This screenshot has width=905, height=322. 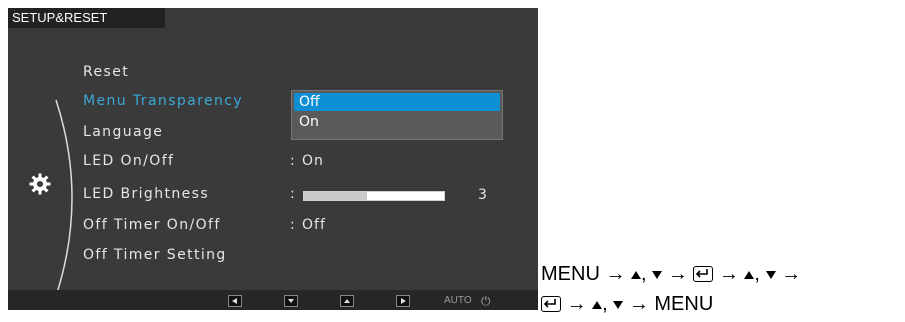 What do you see at coordinates (335, 196) in the screenshot?
I see `brightness-bar-fill` at bounding box center [335, 196].